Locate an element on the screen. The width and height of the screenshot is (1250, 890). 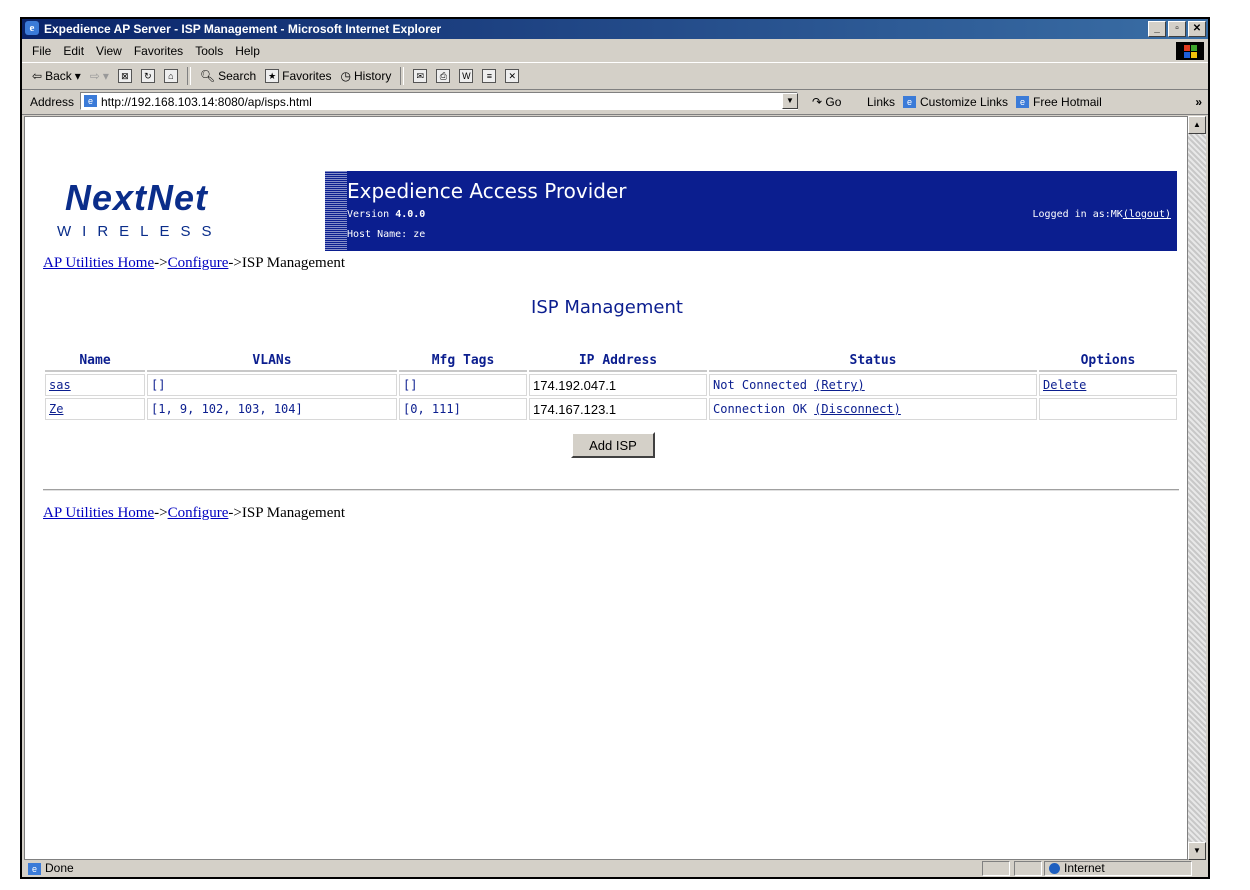
isp-name-link: sas is located at coordinates (60, 385).